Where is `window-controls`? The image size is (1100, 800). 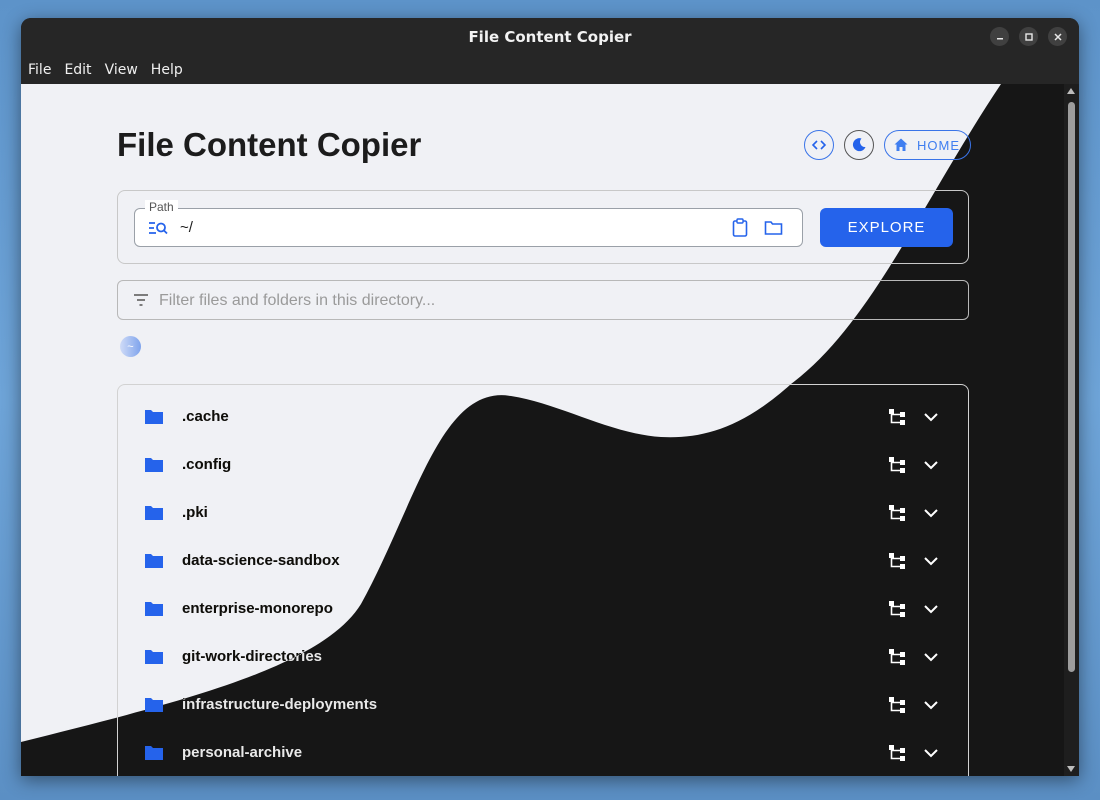
window-controls is located at coordinates (1028, 36).